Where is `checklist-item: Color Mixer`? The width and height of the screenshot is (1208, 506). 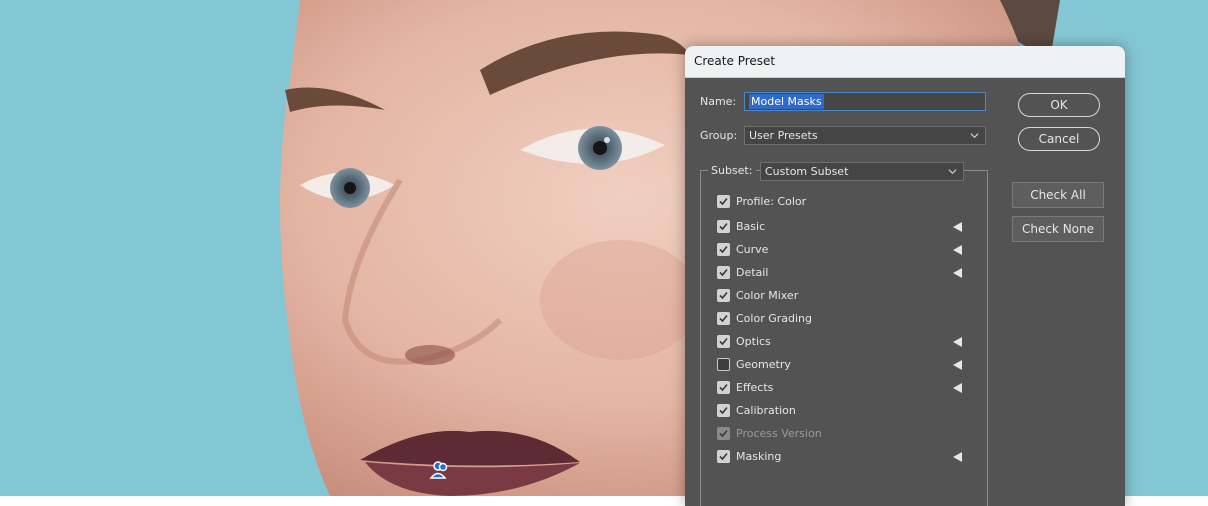 checklist-item: Color Mixer is located at coordinates (842, 296).